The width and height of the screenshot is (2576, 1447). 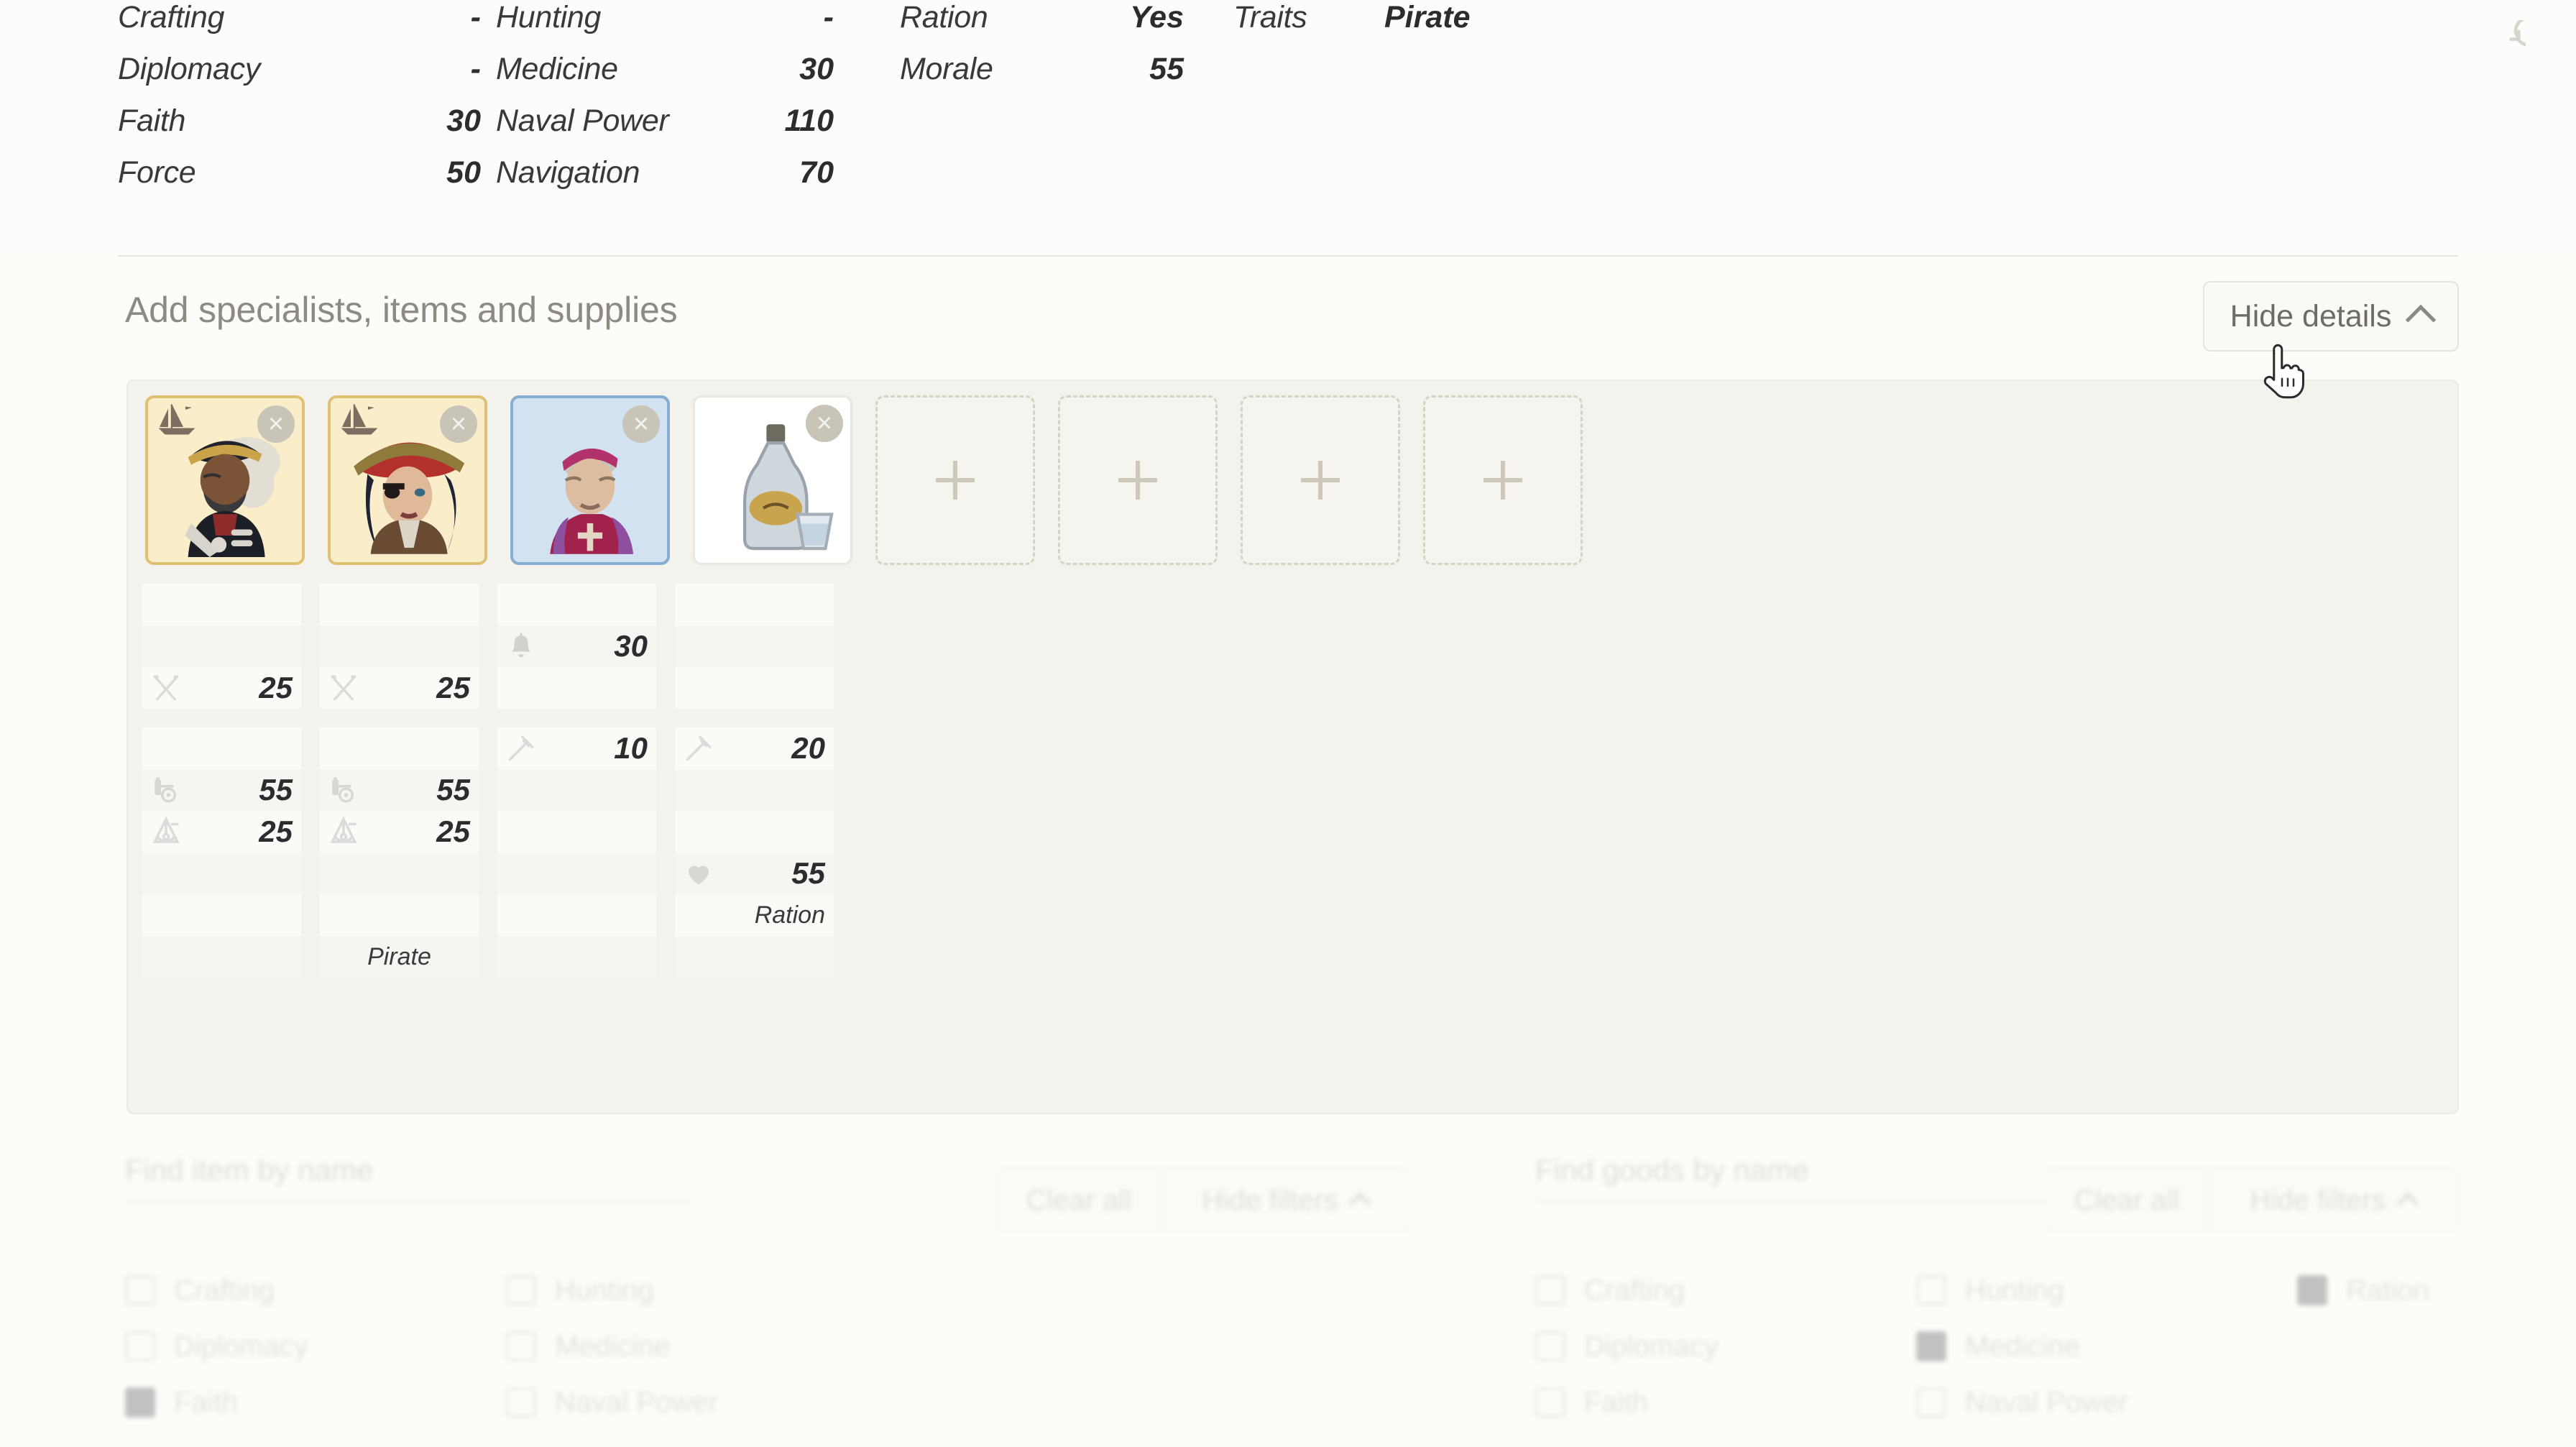 What do you see at coordinates (453, 687) in the screenshot?
I see `stat-cell-number: 25` at bounding box center [453, 687].